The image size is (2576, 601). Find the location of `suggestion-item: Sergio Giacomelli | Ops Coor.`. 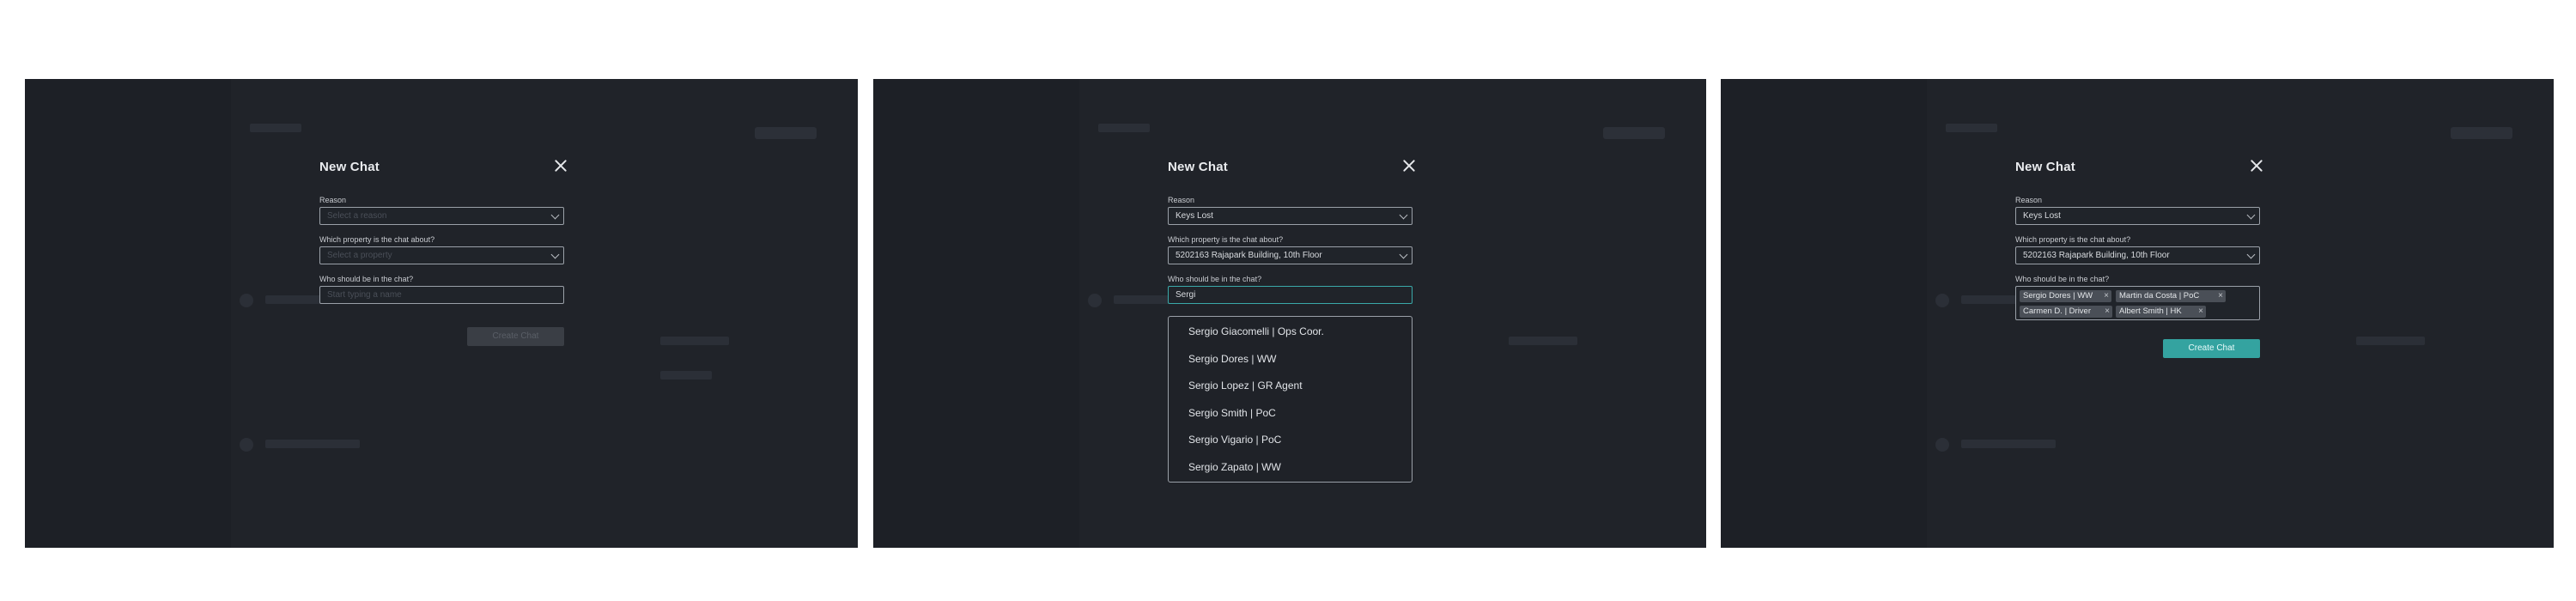

suggestion-item: Sergio Giacomelli | Ops Coor. is located at coordinates (1256, 331).